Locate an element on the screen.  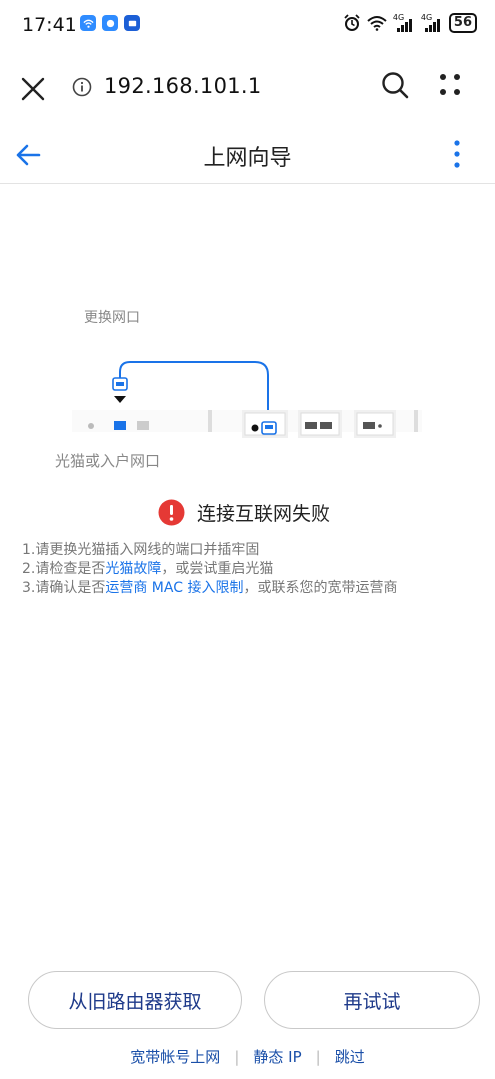
message-app-icon is located at coordinates (132, 23).